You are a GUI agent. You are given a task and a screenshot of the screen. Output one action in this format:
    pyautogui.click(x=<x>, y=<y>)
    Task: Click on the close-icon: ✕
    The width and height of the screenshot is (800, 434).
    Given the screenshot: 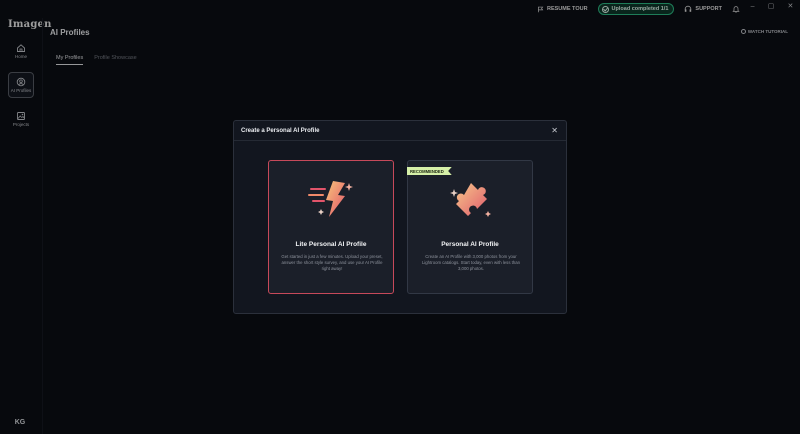 What is the action you would take?
    pyautogui.click(x=554, y=130)
    